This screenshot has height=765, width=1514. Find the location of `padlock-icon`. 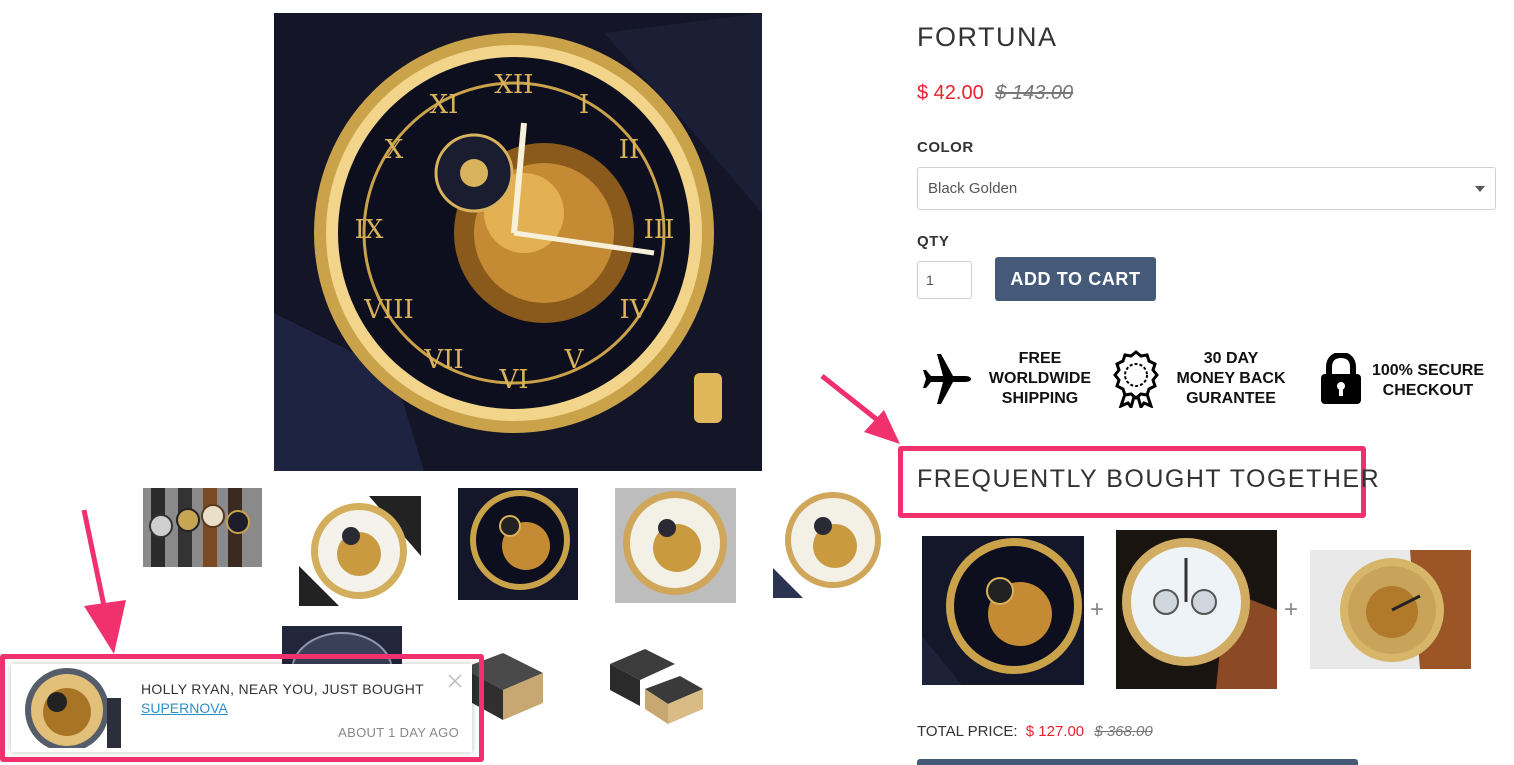

padlock-icon is located at coordinates (1341, 378).